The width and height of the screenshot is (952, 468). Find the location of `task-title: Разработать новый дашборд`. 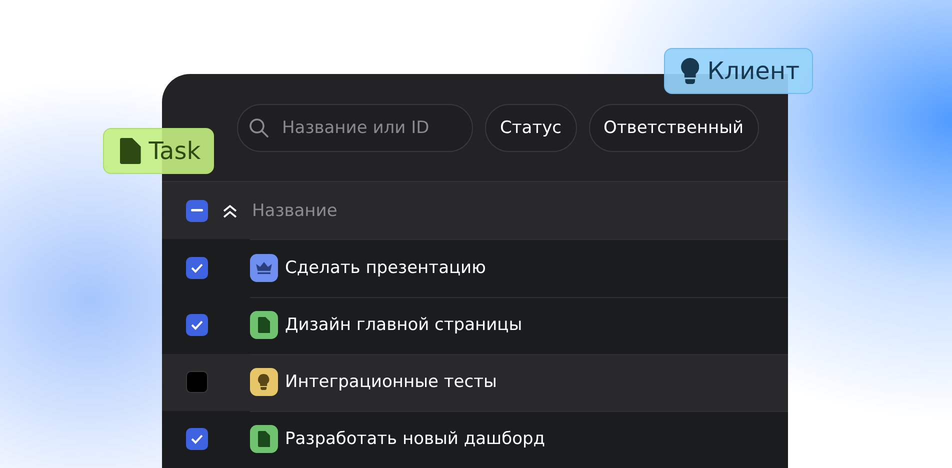

task-title: Разработать новый дашборд is located at coordinates (415, 439).